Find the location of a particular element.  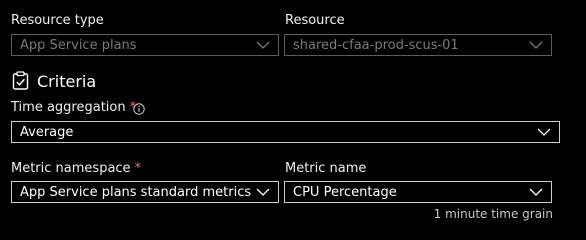

required-asterisk: * is located at coordinates (138, 168).